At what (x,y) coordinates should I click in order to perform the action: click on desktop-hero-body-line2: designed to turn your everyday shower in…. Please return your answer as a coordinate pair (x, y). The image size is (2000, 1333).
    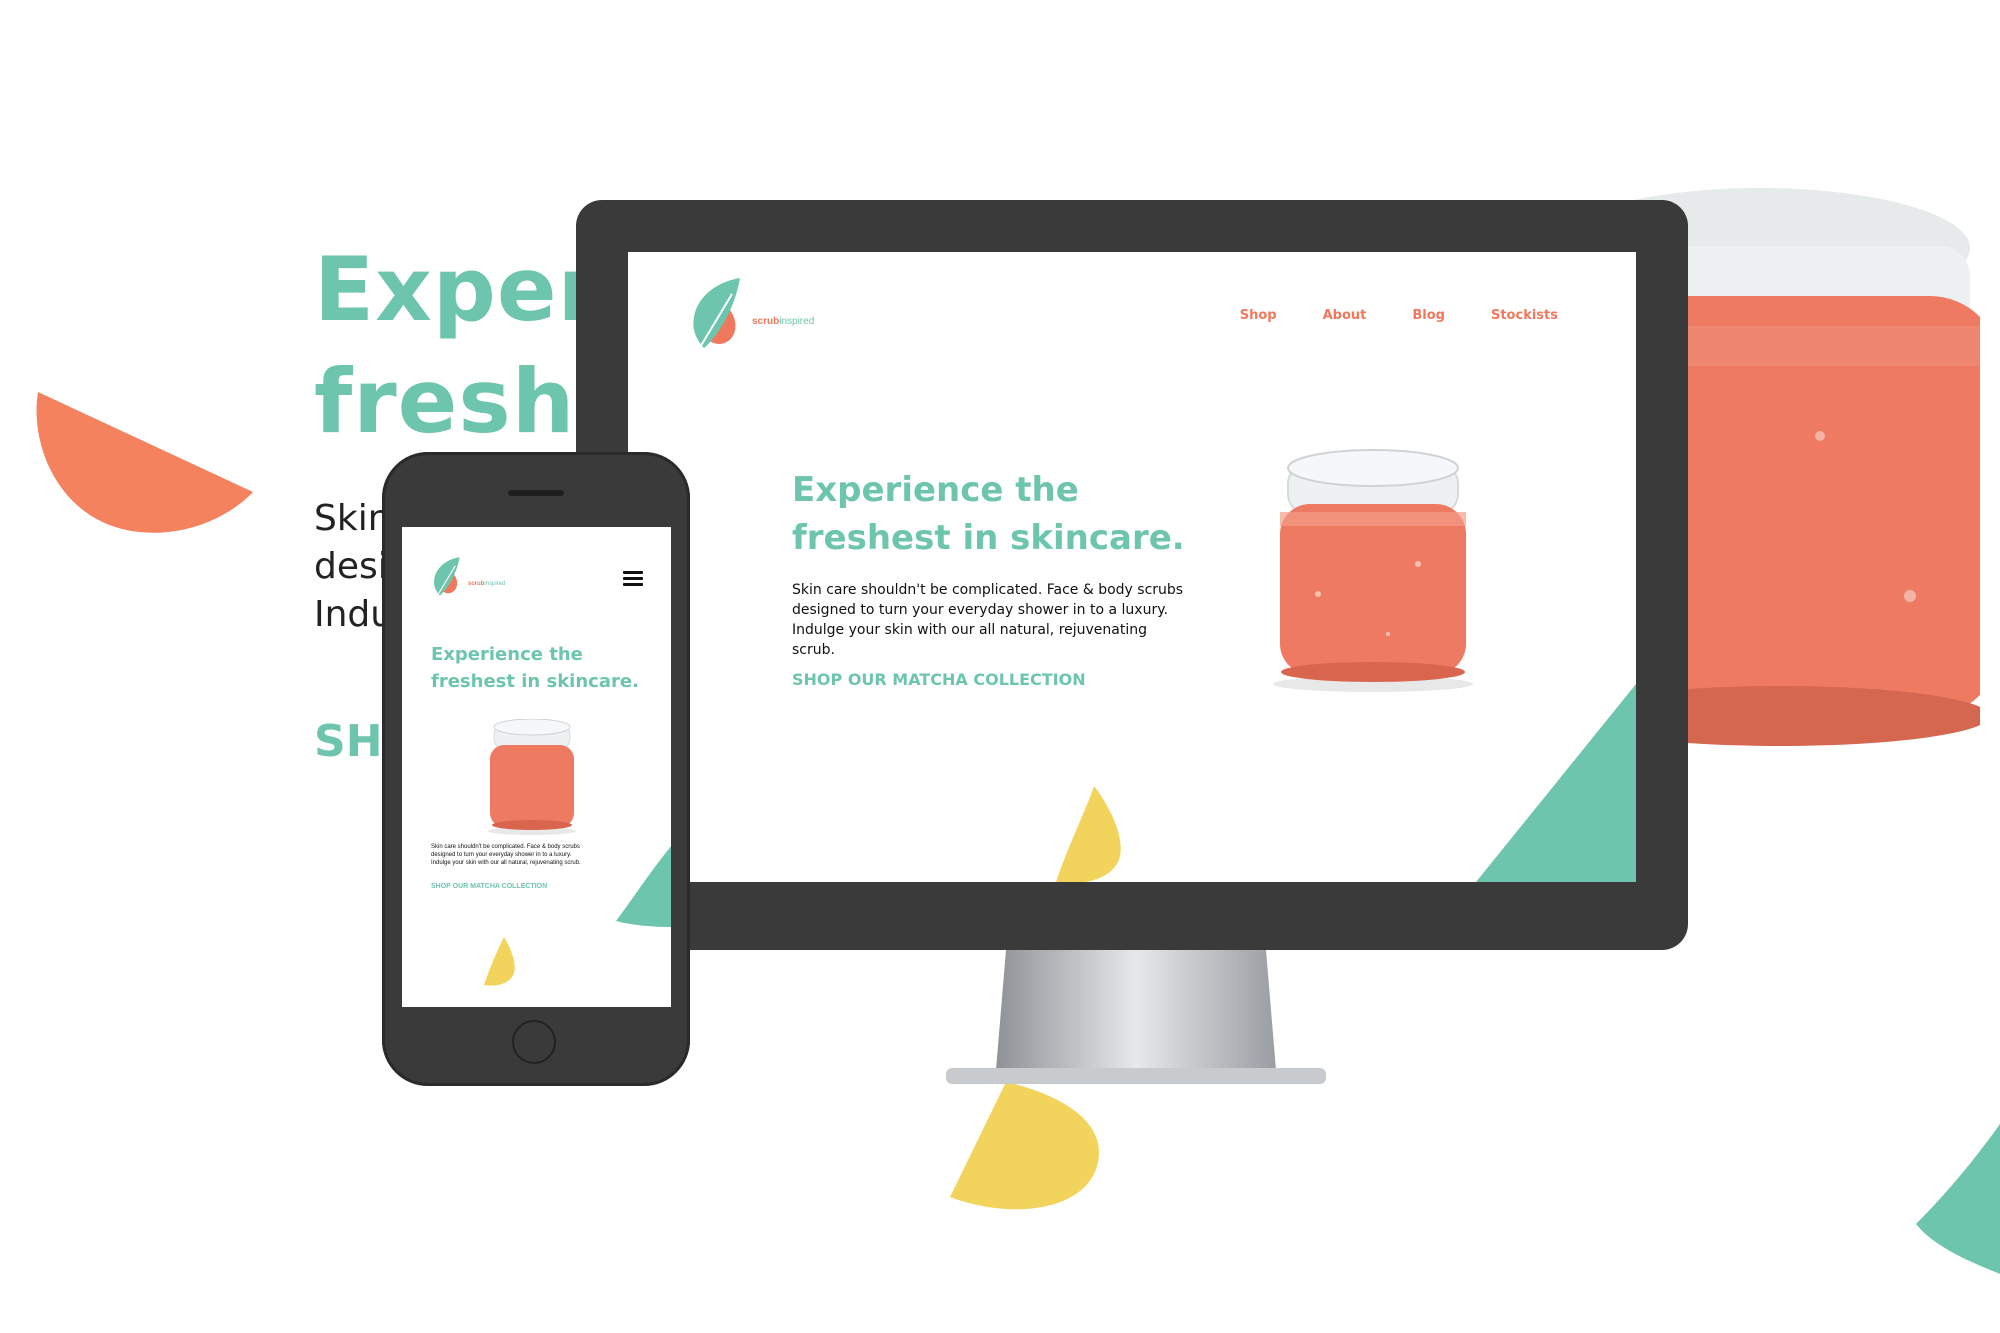
    Looking at the image, I should click on (980, 610).